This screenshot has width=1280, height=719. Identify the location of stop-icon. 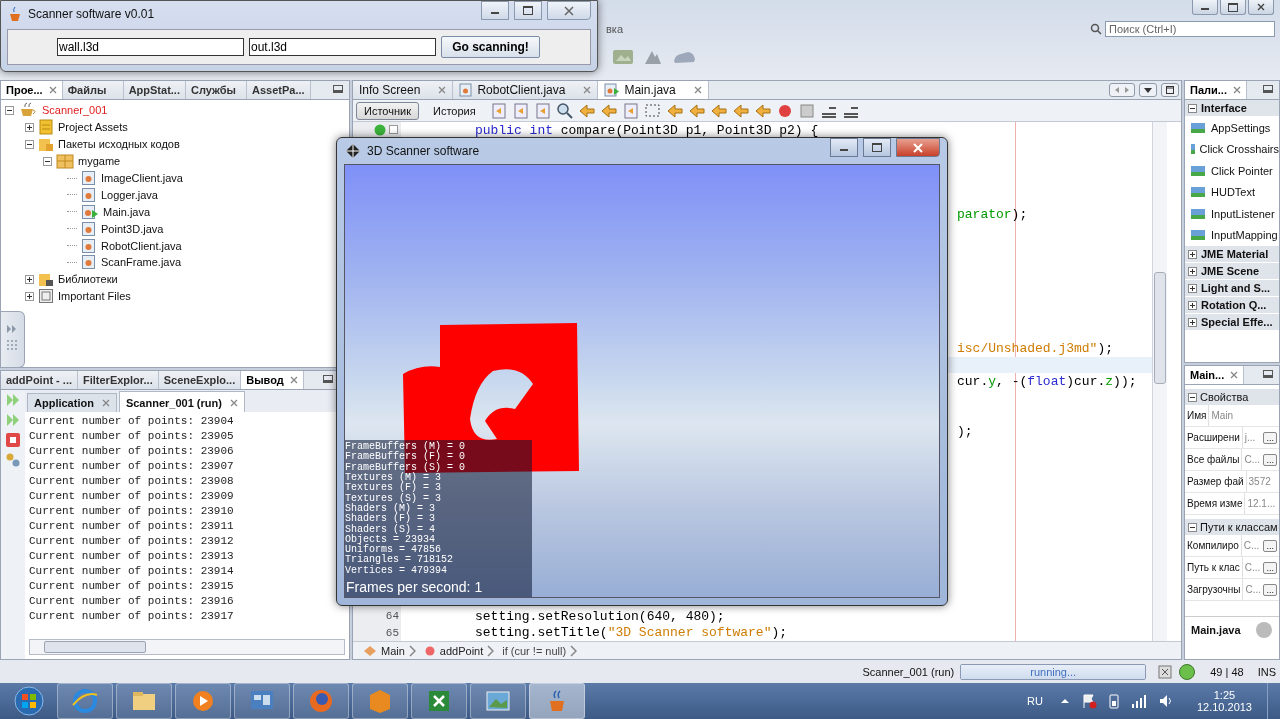
(13, 440).